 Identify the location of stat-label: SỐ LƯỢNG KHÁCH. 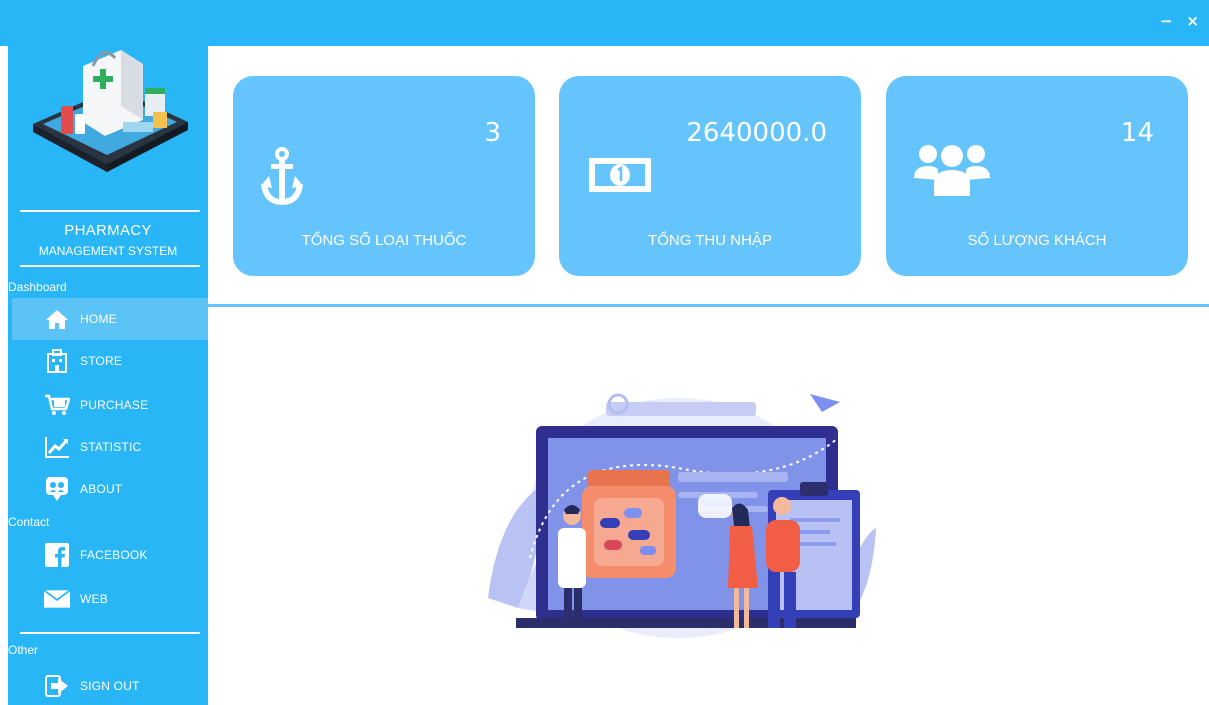
(1037, 240).